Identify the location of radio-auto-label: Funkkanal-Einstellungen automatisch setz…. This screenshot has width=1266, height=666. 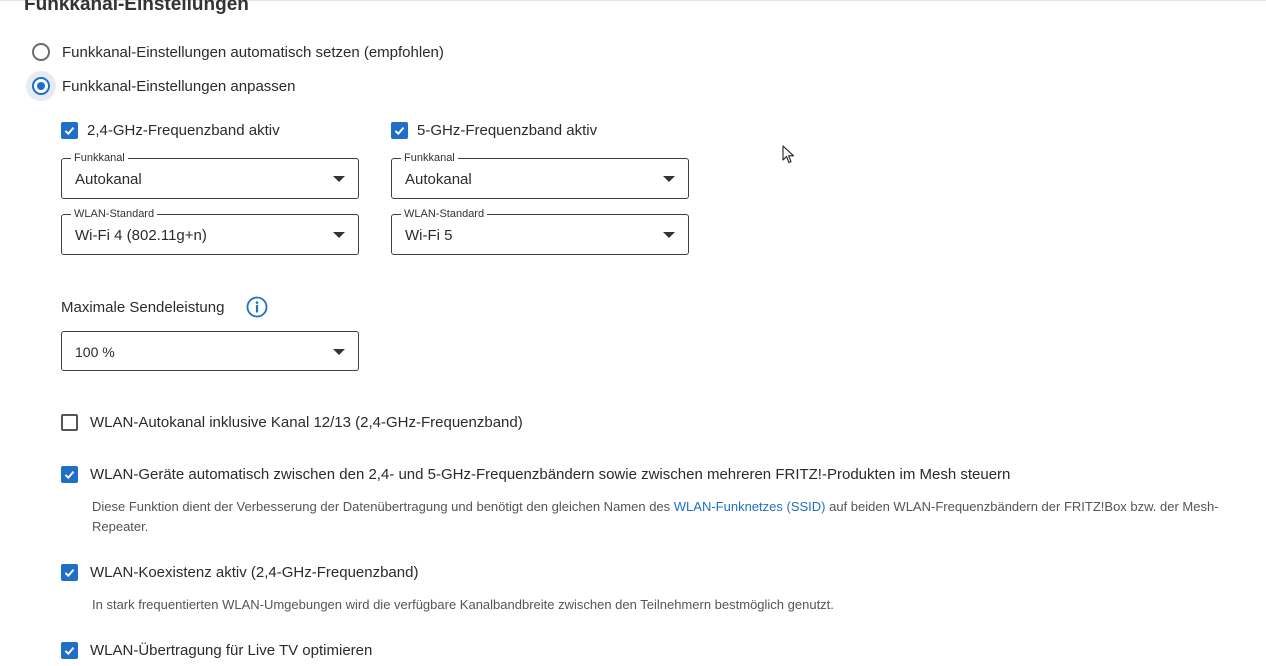
(253, 52).